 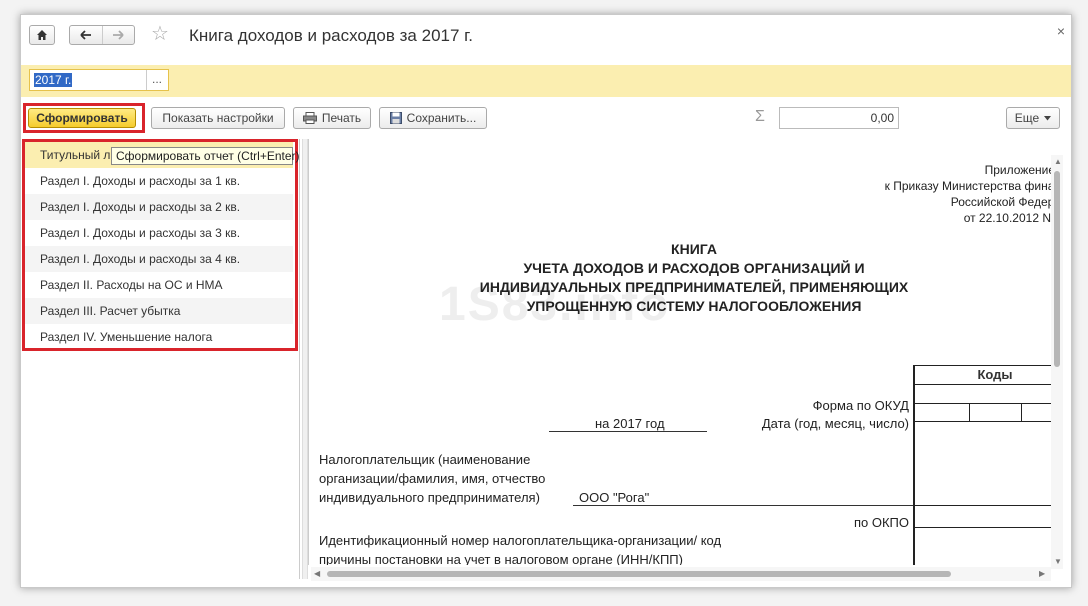 I want to click on nav-buttons, so click(x=102, y=35).